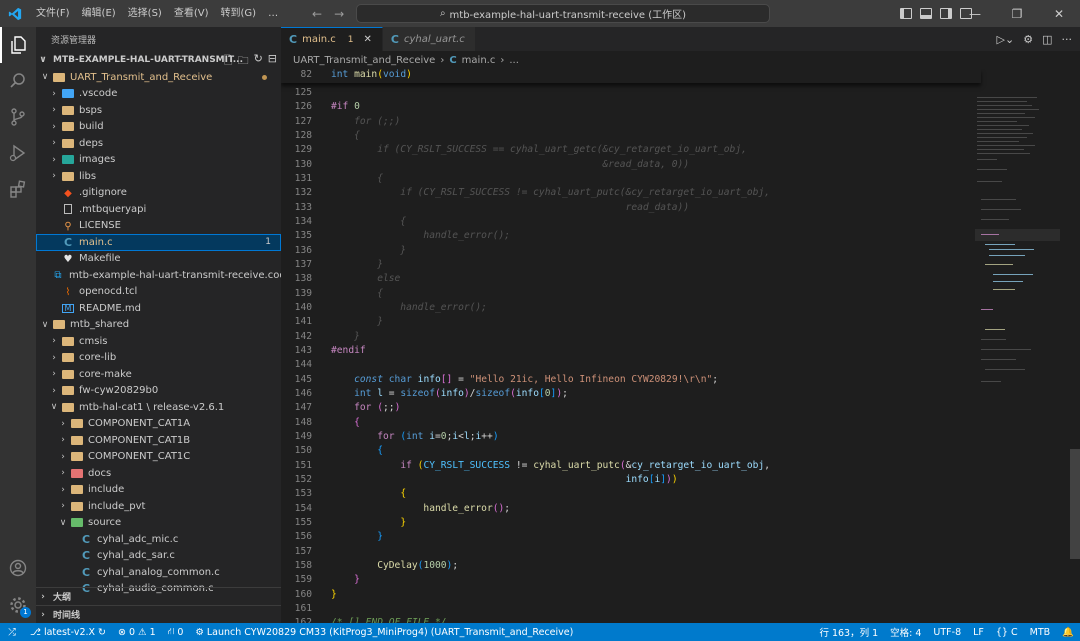 This screenshot has height=641, width=1080. I want to click on settings-gear-icon: 1, so click(18, 605).